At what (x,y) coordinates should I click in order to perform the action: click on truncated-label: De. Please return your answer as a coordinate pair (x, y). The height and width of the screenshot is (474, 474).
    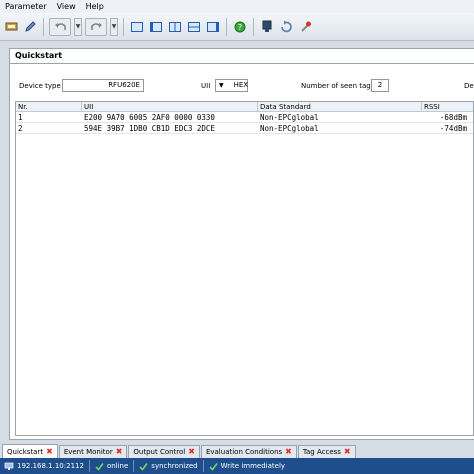
    Looking at the image, I should click on (469, 86).